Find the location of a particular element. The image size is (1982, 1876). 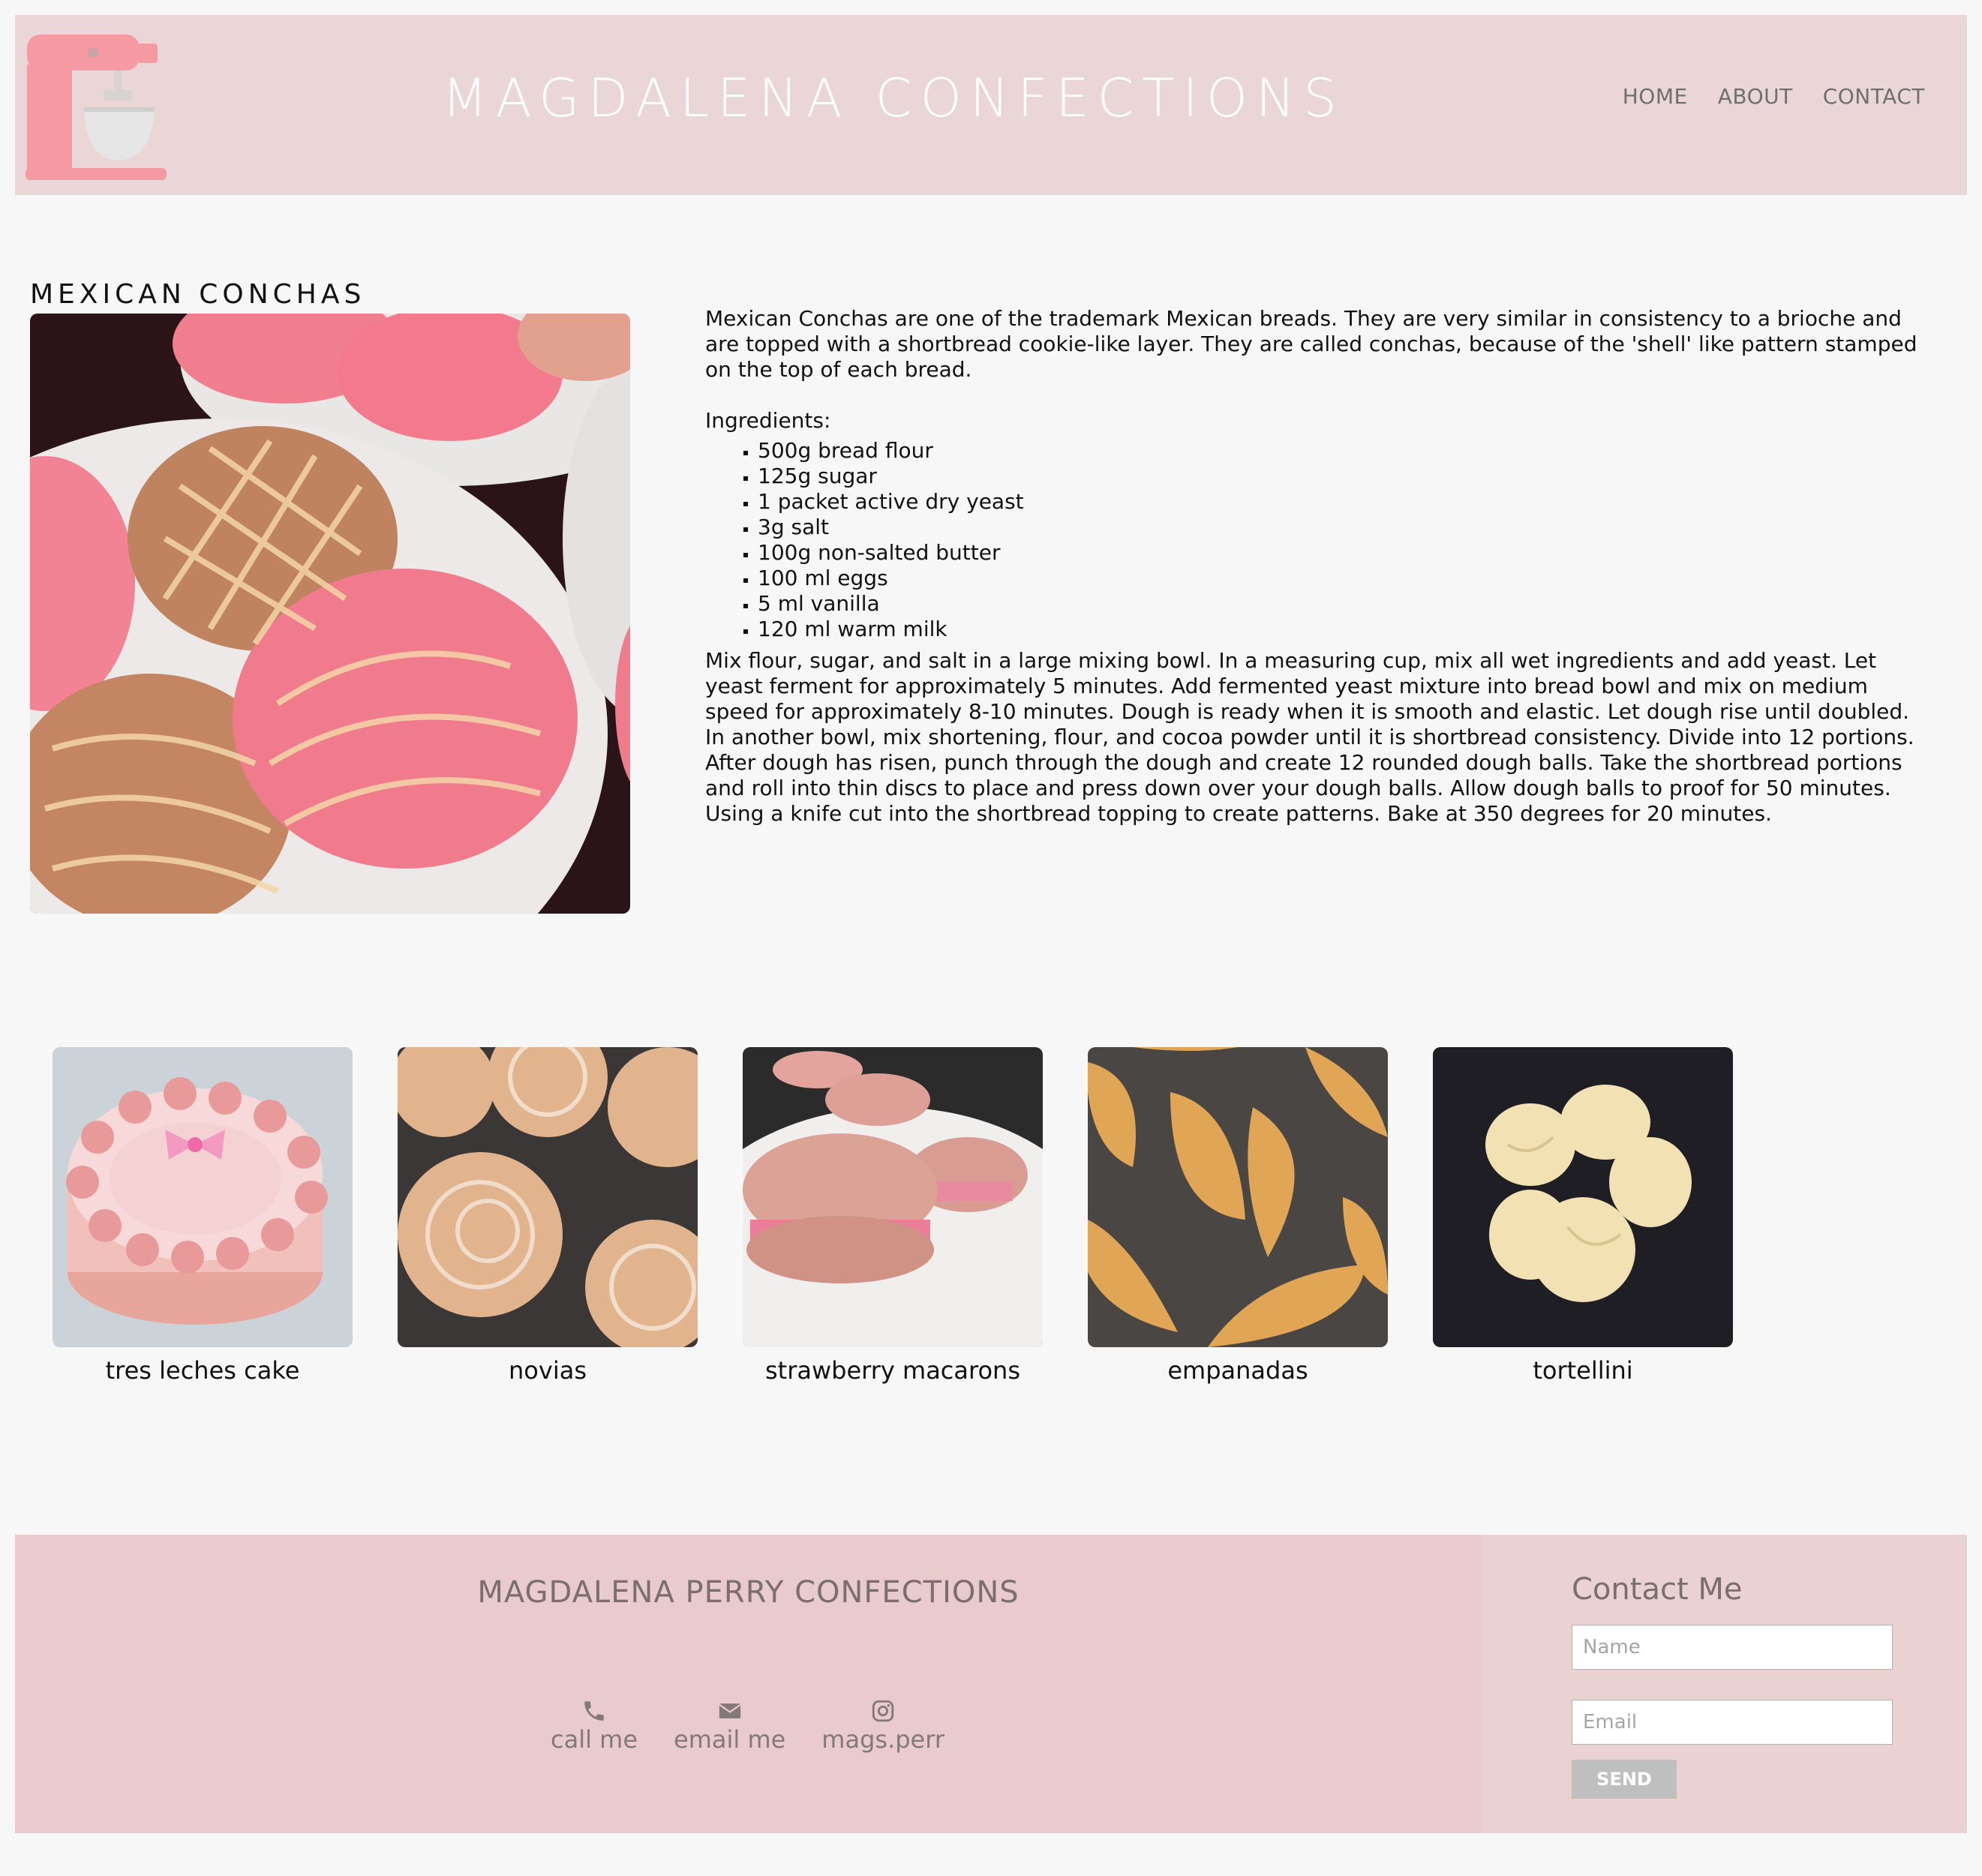

ingredients-label: Ingredients: is located at coordinates (768, 420).